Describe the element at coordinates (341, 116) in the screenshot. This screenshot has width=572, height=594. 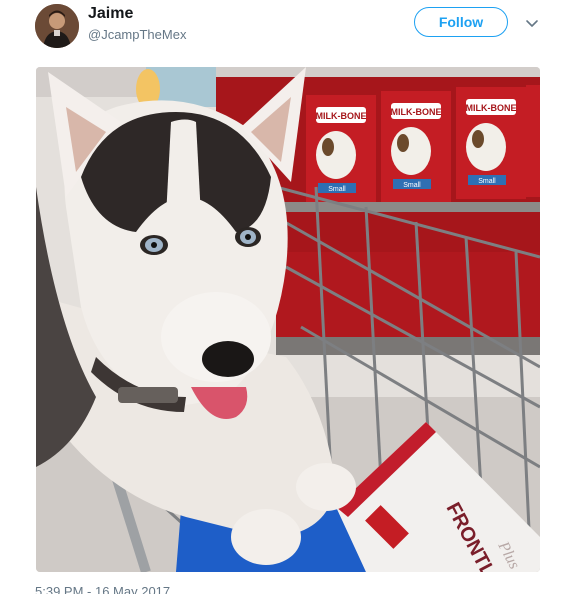
I see `box-brand-label-1: MILK-BONE` at that location.